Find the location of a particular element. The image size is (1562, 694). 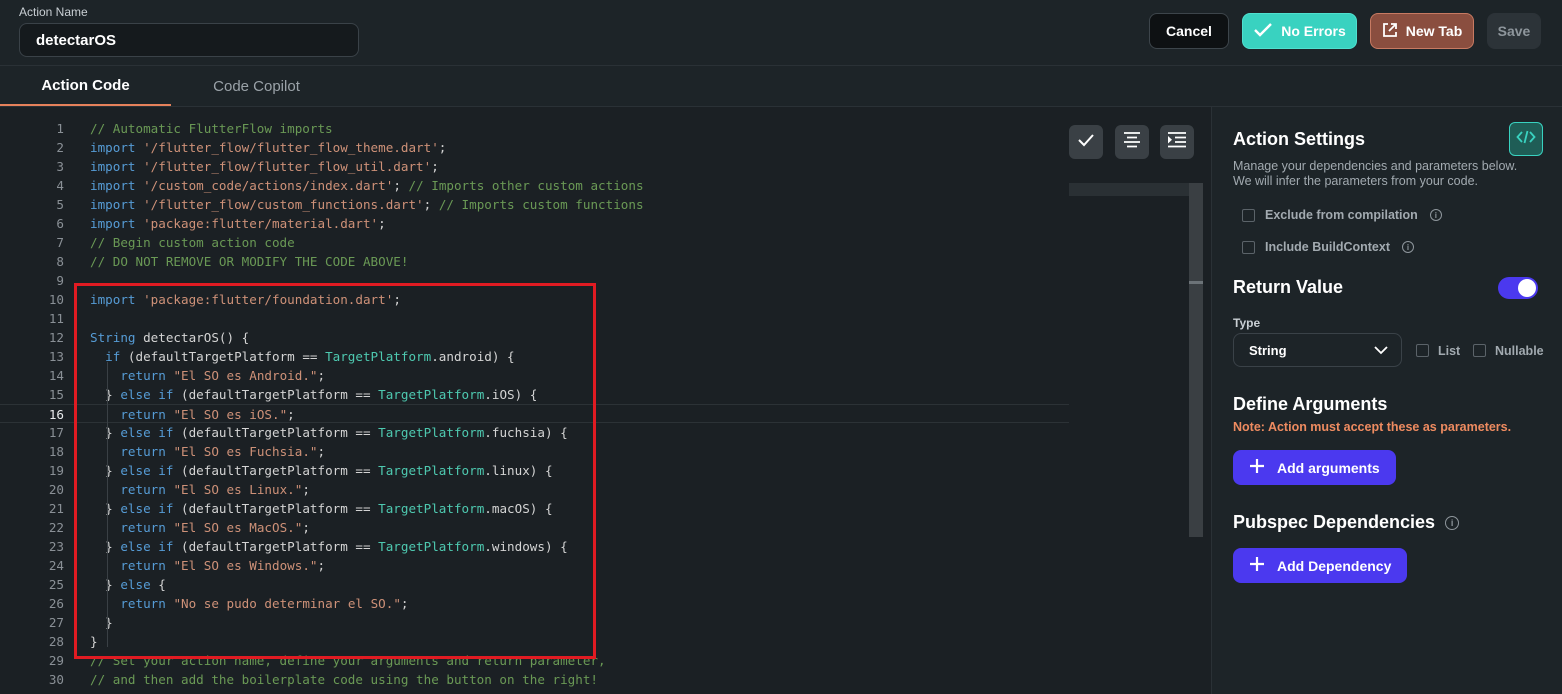

save-button: Save is located at coordinates (1514, 31).